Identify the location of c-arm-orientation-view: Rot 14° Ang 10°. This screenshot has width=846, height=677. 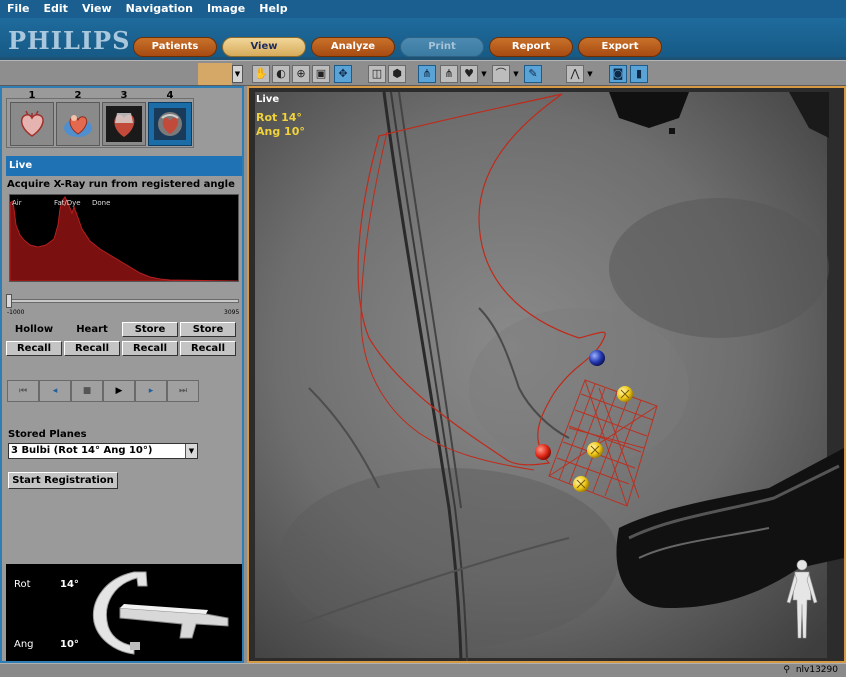
(124, 612).